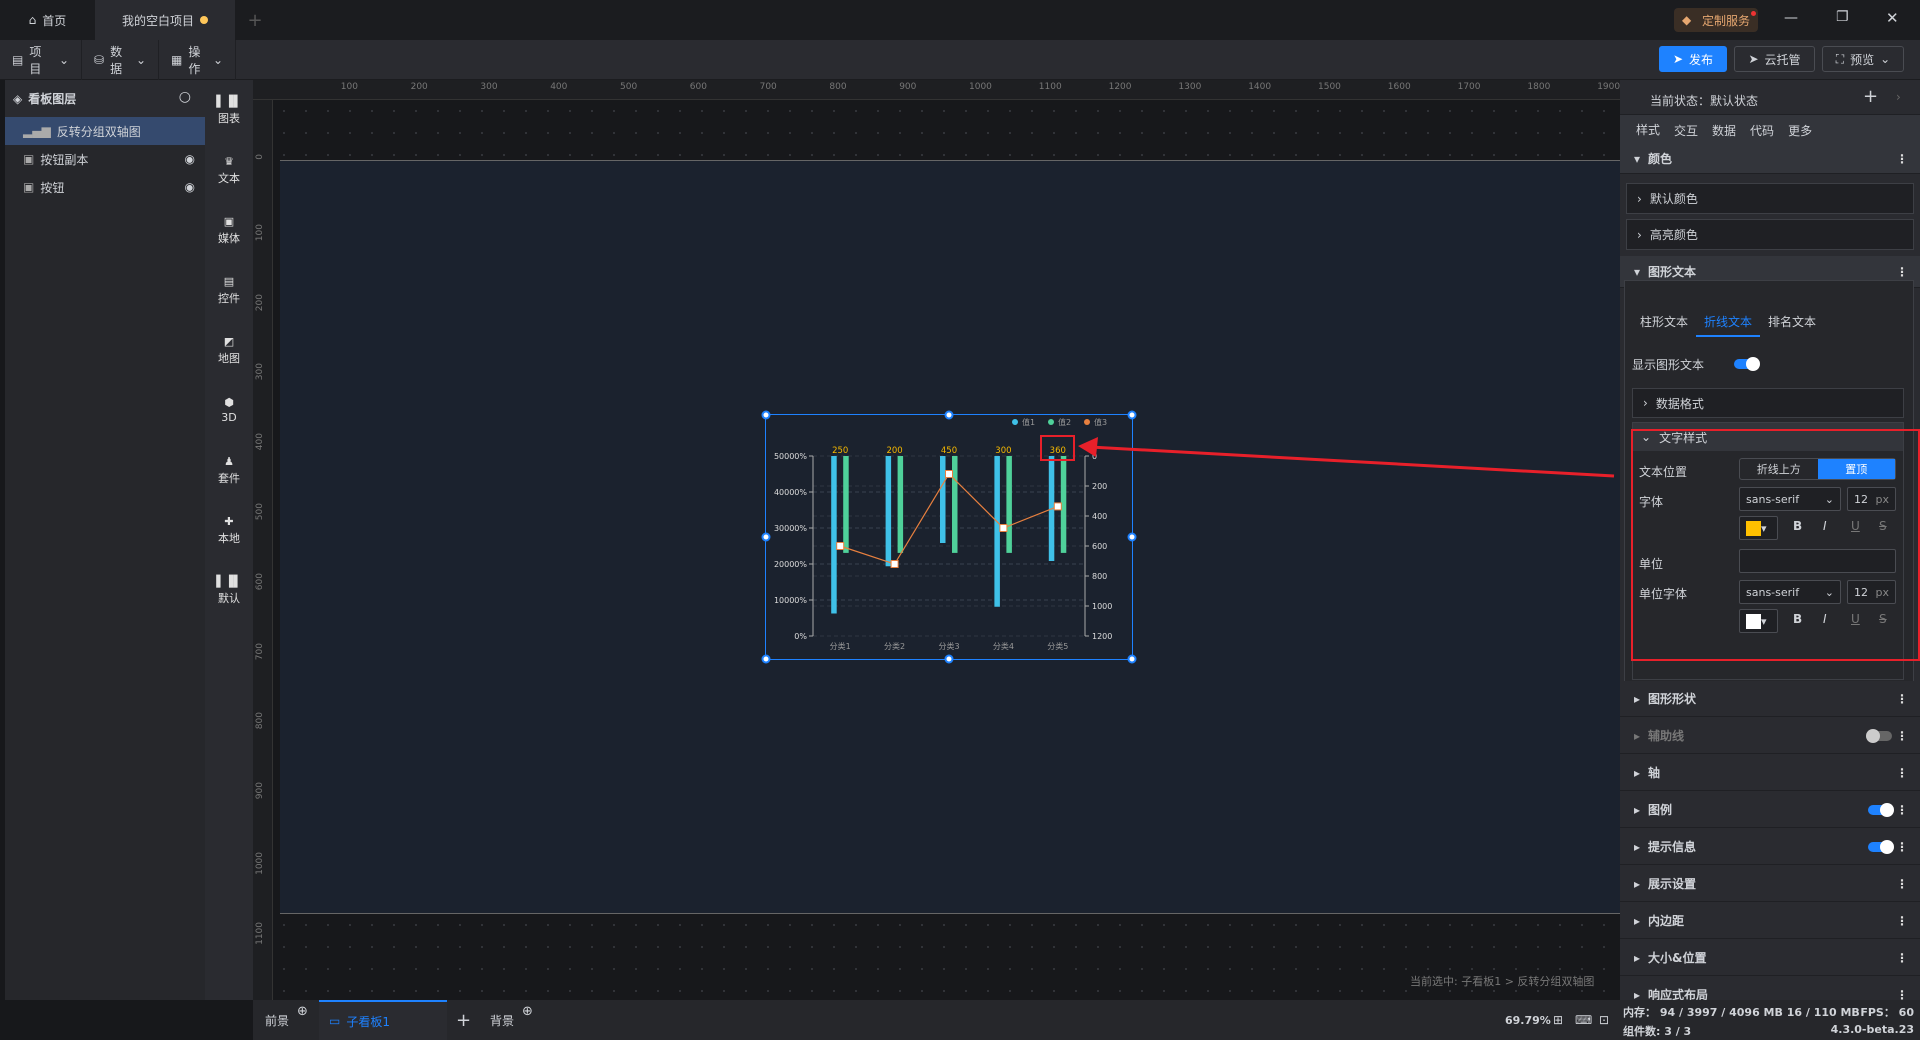  I want to click on unit-font-size-input: 12 px, so click(1871, 592).